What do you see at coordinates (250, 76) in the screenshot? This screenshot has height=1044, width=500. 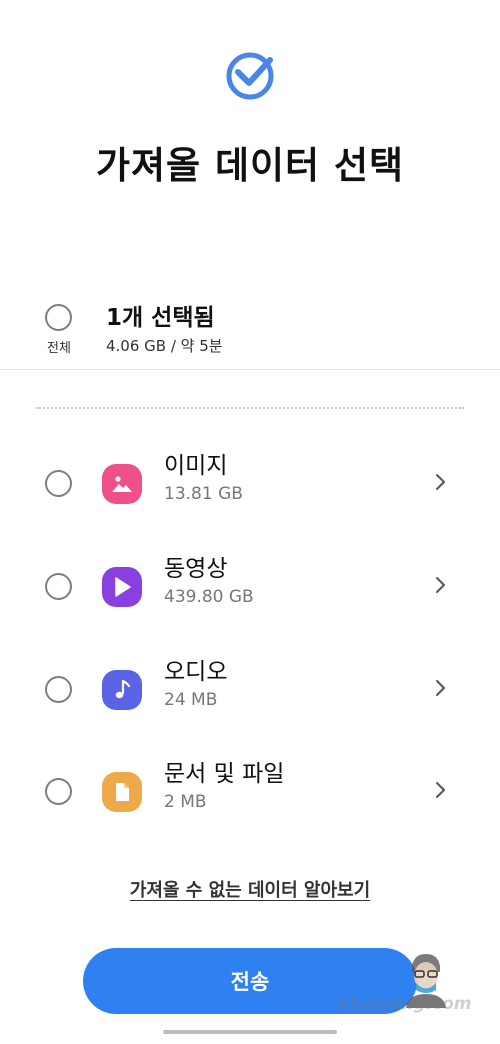 I see `check-badge-icon` at bounding box center [250, 76].